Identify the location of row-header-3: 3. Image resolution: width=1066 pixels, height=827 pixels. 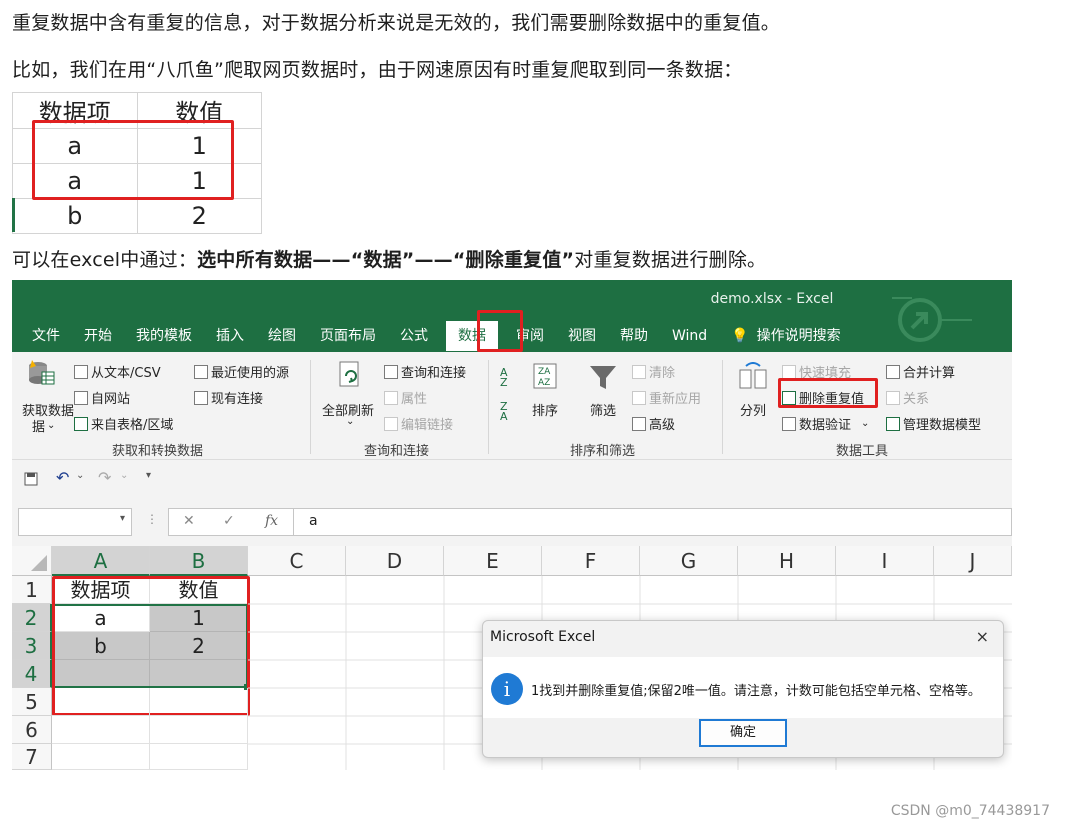
(32, 646).